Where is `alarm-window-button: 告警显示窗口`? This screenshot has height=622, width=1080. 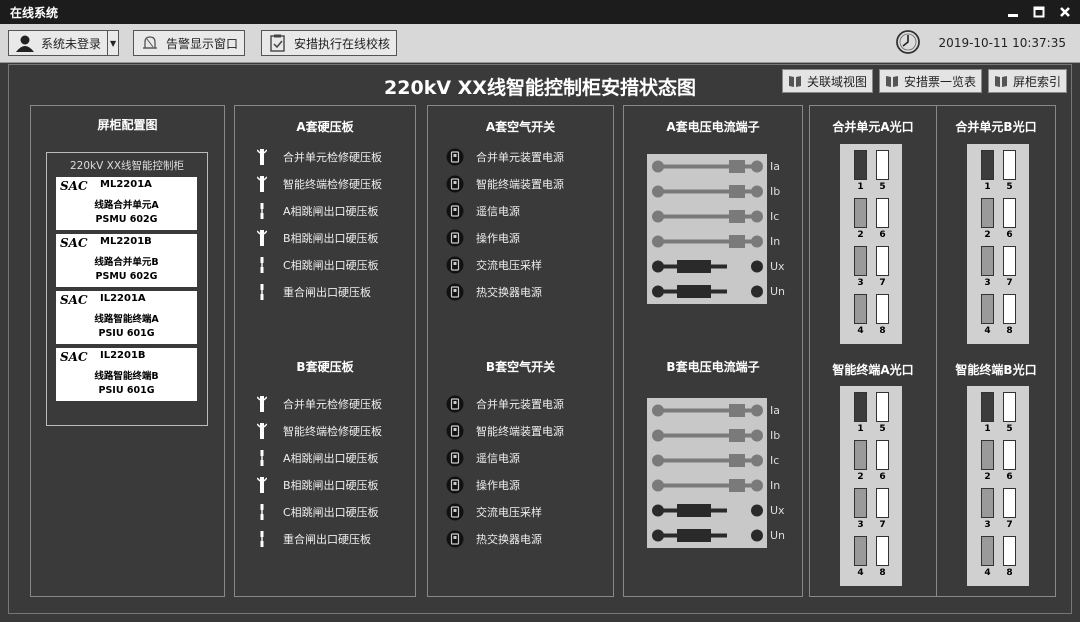
alarm-window-button: 告警显示窗口 is located at coordinates (189, 43).